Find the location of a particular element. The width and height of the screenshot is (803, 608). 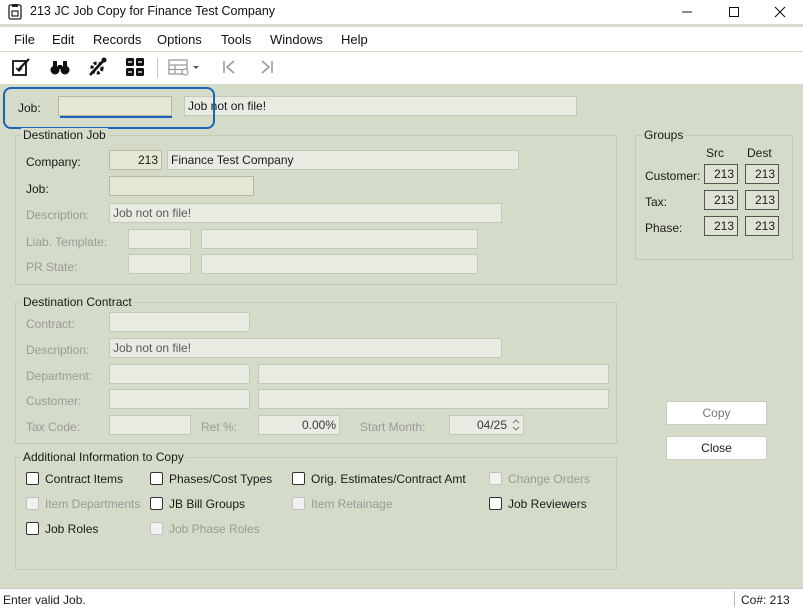

contract-items-checkbox is located at coordinates (32, 478).